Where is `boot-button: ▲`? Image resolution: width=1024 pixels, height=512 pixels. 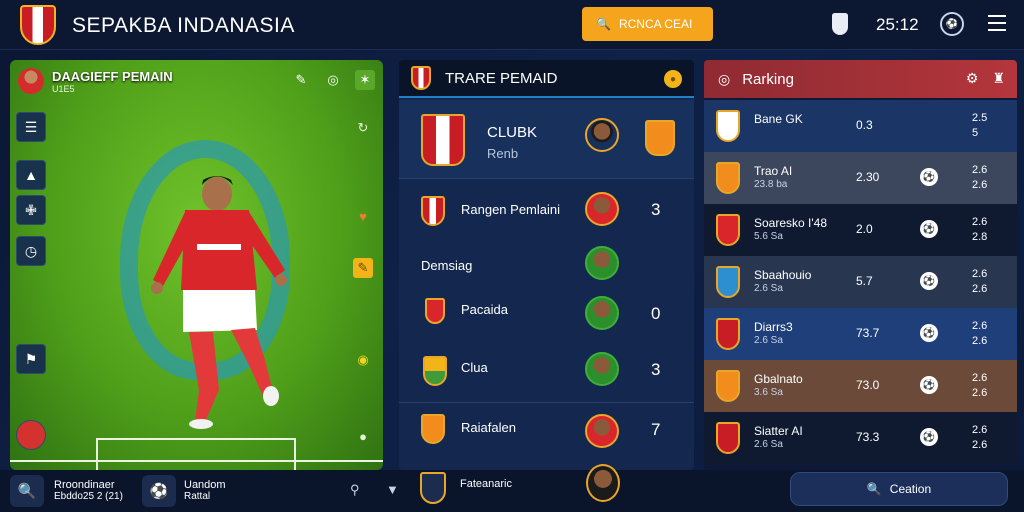 boot-button: ▲ is located at coordinates (31, 175).